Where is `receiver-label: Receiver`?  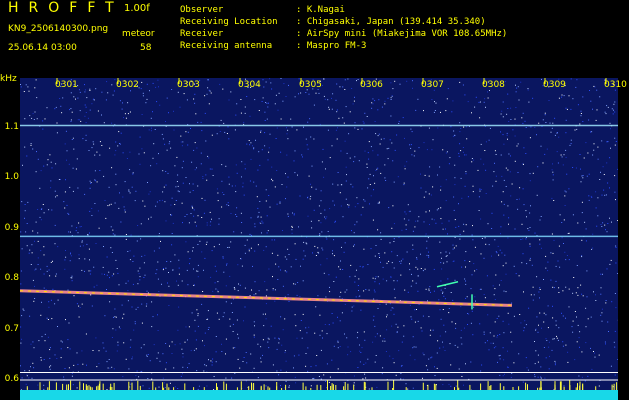
receiver-label: Receiver is located at coordinates (202, 34).